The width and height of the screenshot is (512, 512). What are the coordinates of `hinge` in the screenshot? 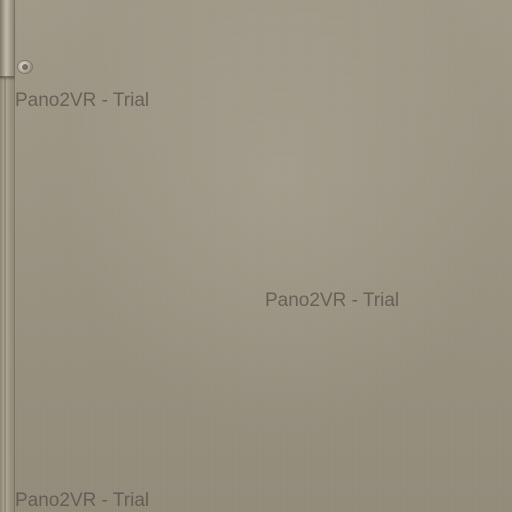 It's located at (7, 39).